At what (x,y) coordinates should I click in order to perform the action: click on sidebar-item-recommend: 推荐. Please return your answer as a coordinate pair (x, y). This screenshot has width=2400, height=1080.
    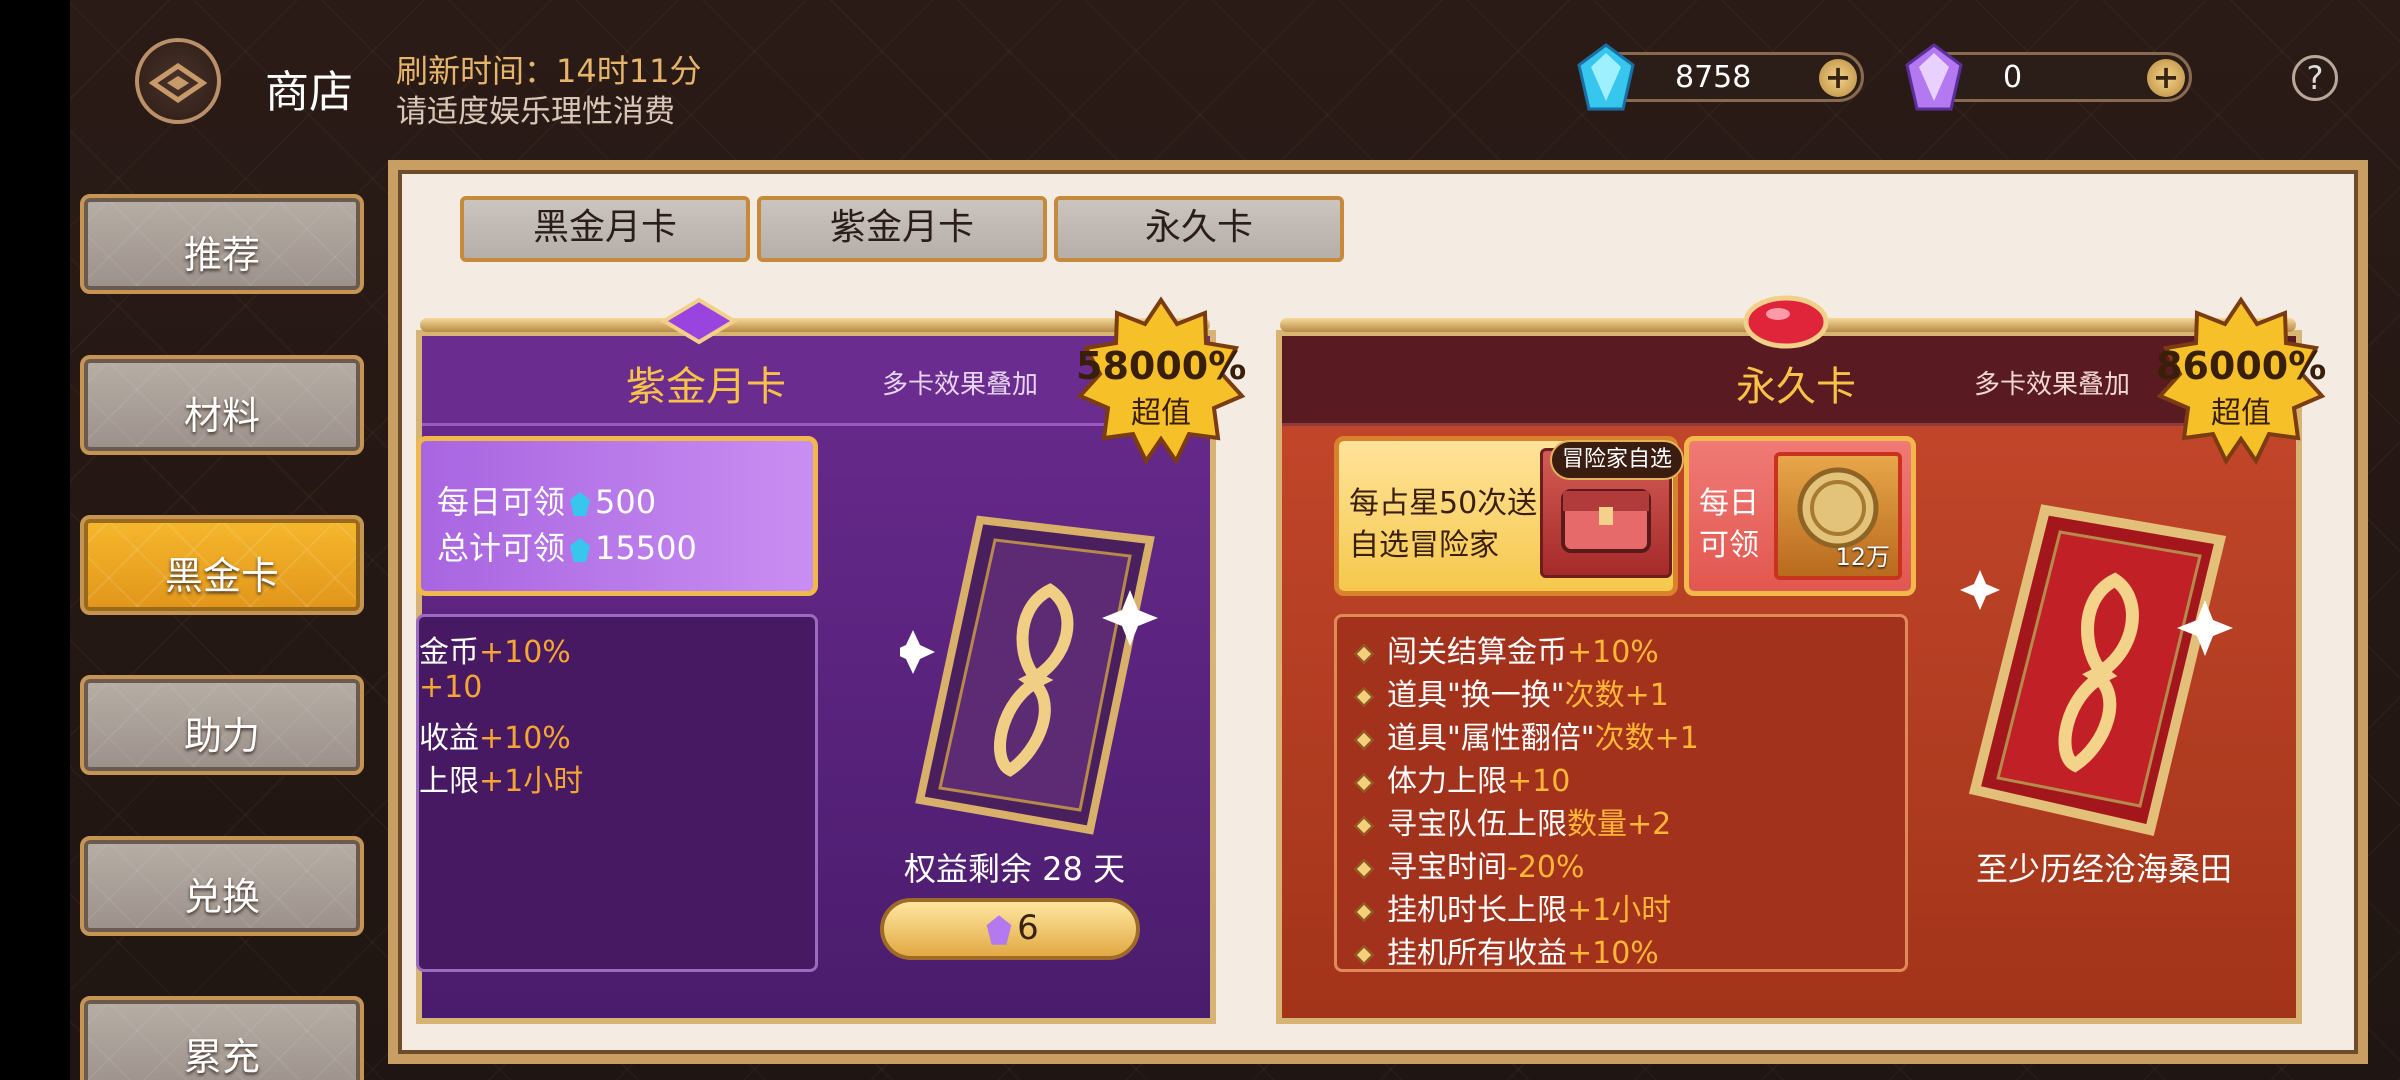
    Looking at the image, I should click on (222, 244).